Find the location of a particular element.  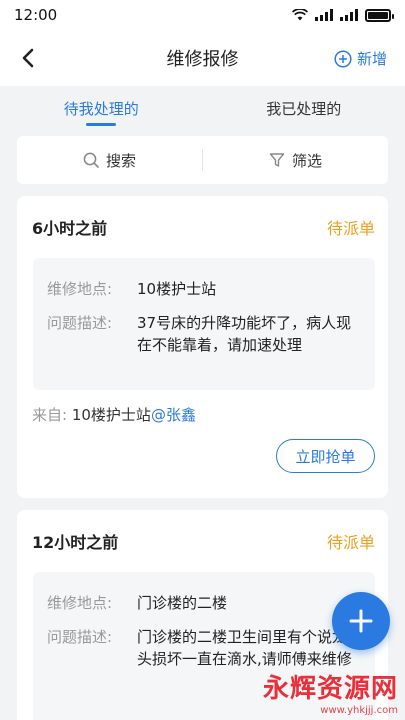

from-user-link: @张鑫 is located at coordinates (173, 415).